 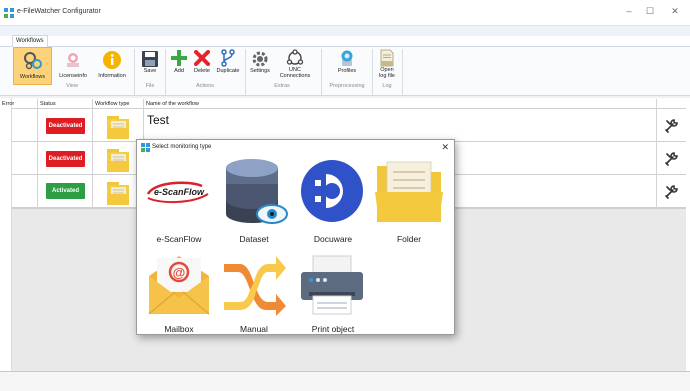 I want to click on column-header-error: Error, so click(x=8, y=104).